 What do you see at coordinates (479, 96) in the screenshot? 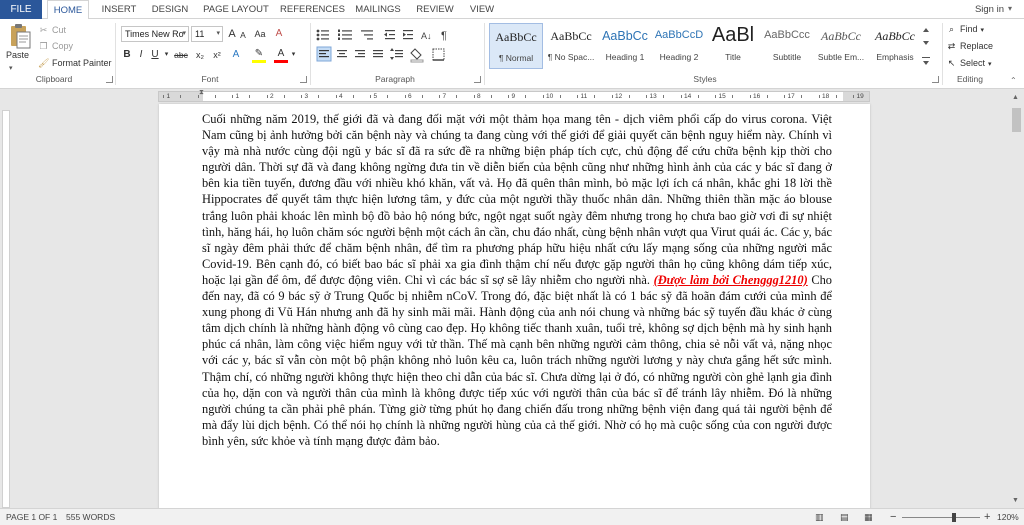
I see `ruler-number: 8` at bounding box center [479, 96].